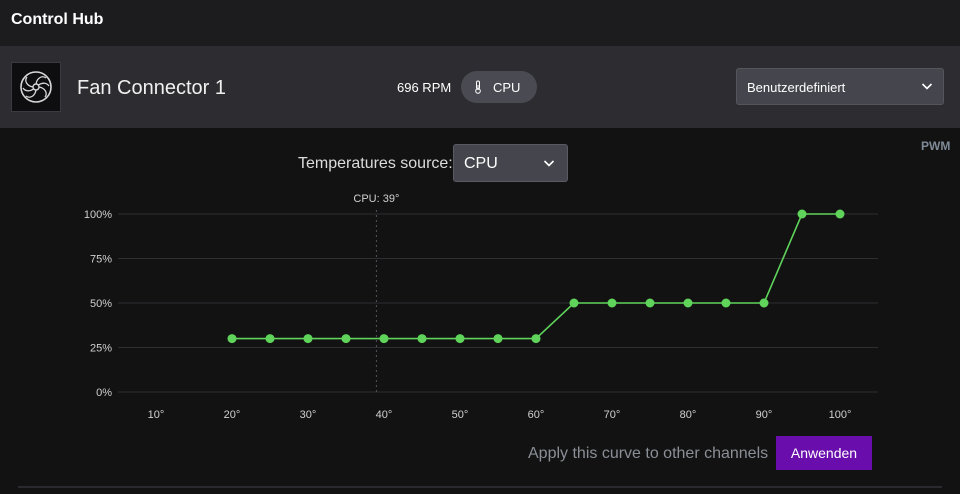 The image size is (960, 494). I want to click on x-tick-label: 10°, so click(156, 415).